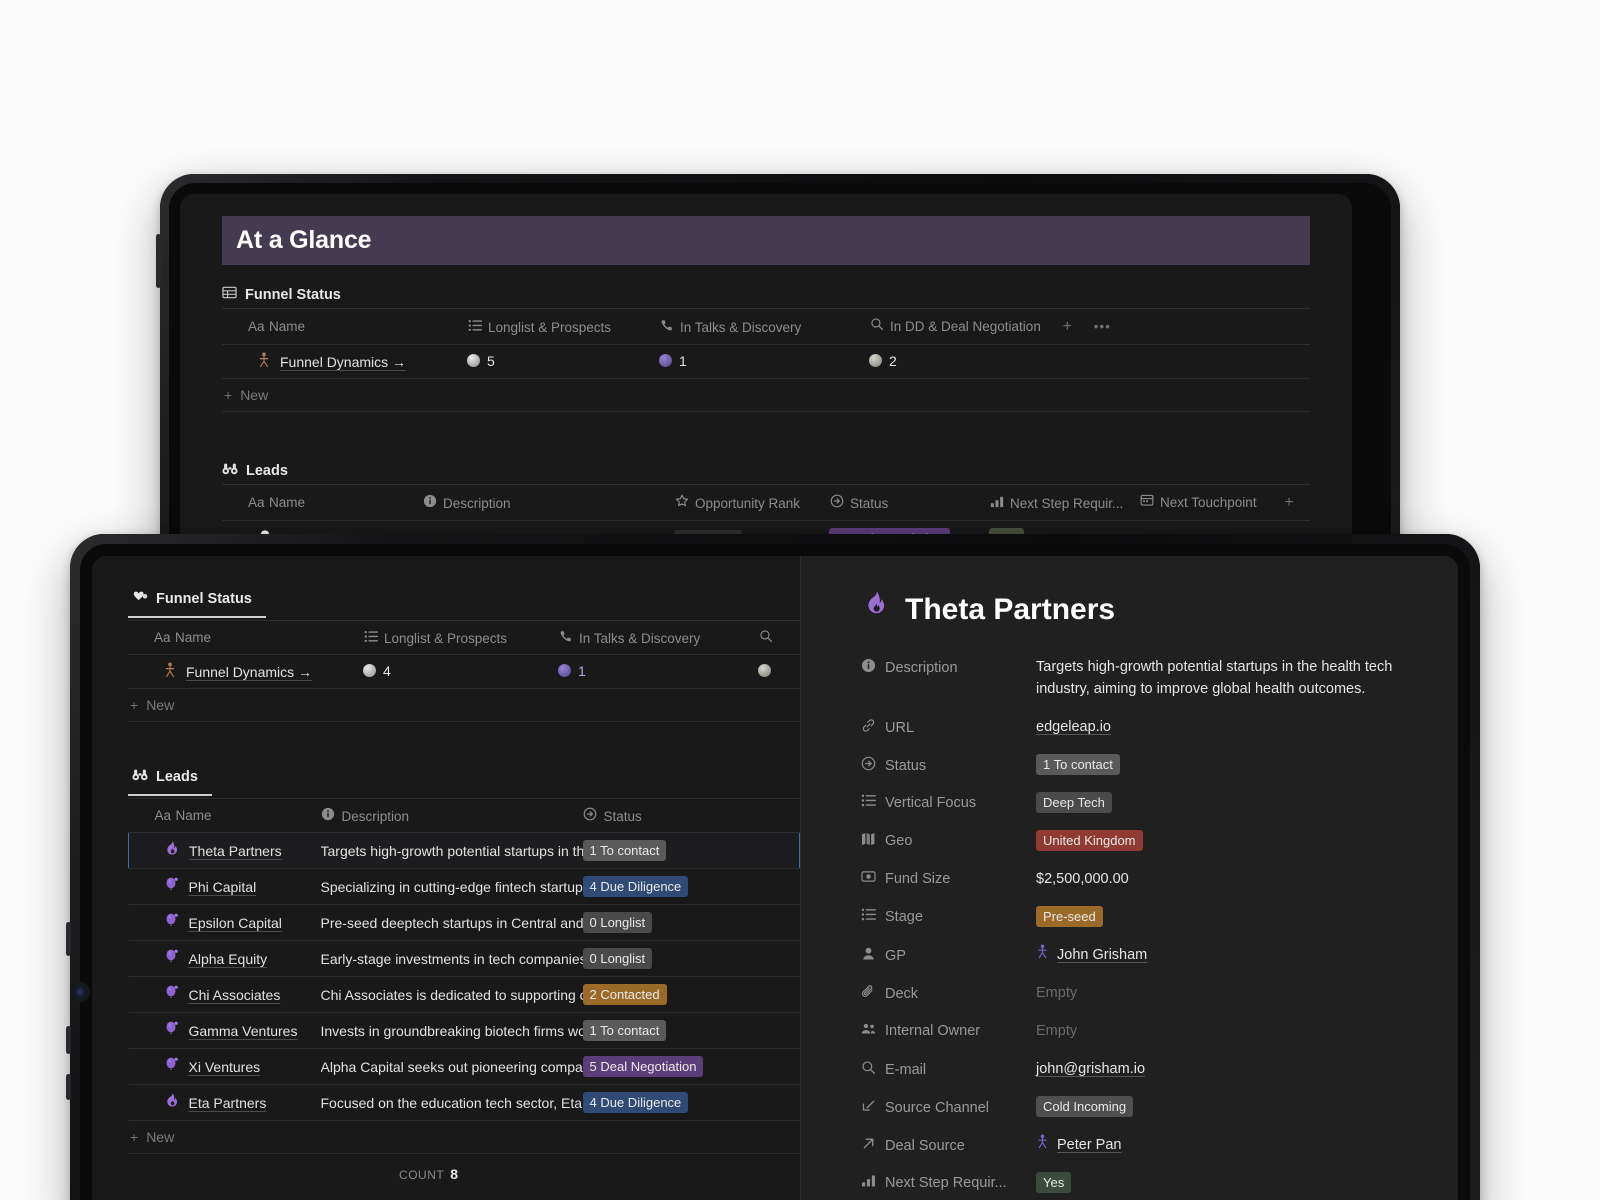  I want to click on property-value: Pre-seed, so click(1228, 917).